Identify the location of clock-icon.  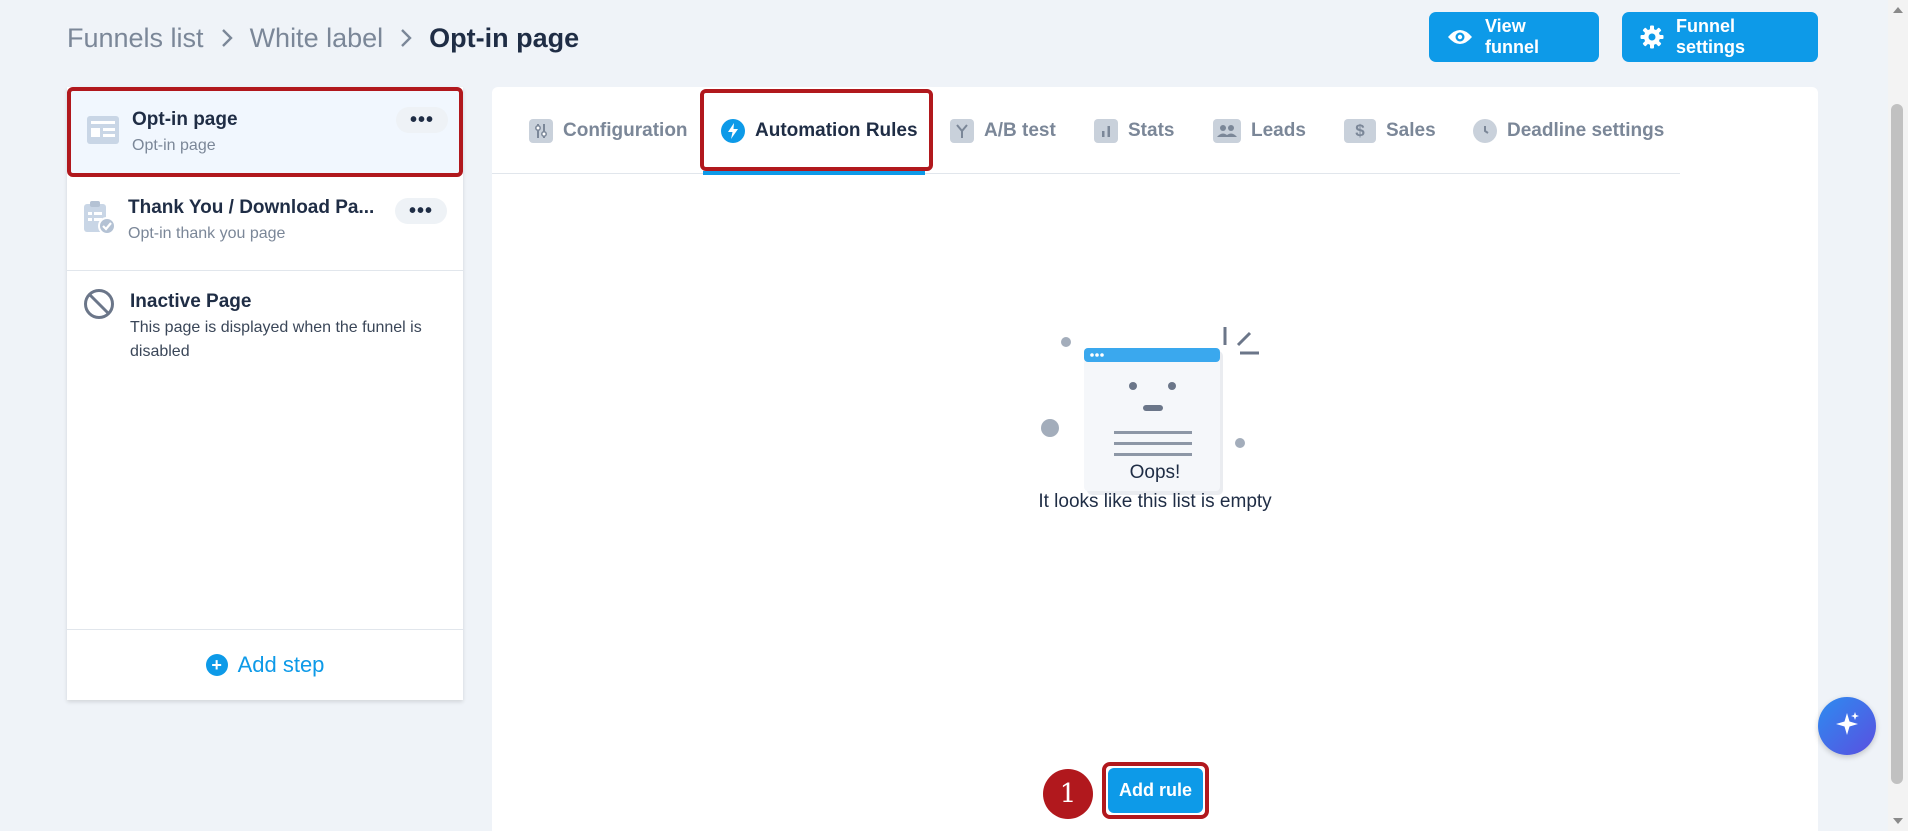
(1485, 130).